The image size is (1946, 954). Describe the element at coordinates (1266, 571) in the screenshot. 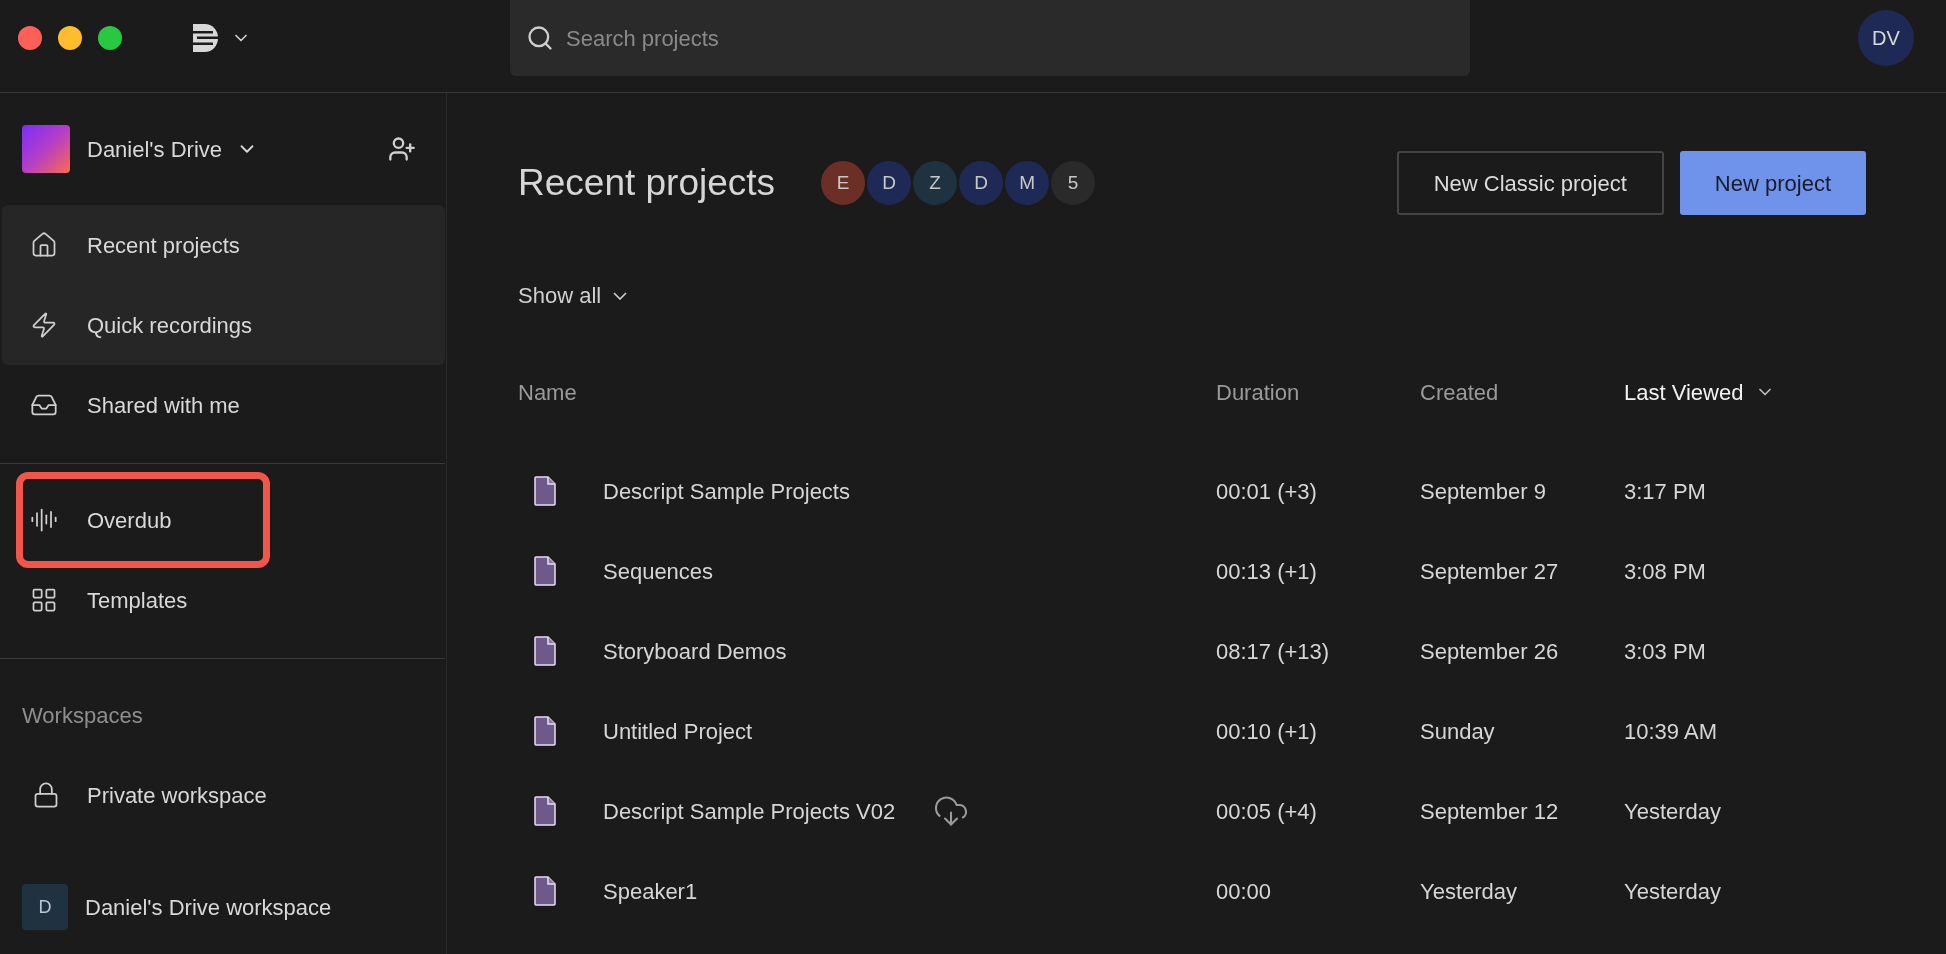

I see `table-cell-text: 00:13 (+1)` at that location.